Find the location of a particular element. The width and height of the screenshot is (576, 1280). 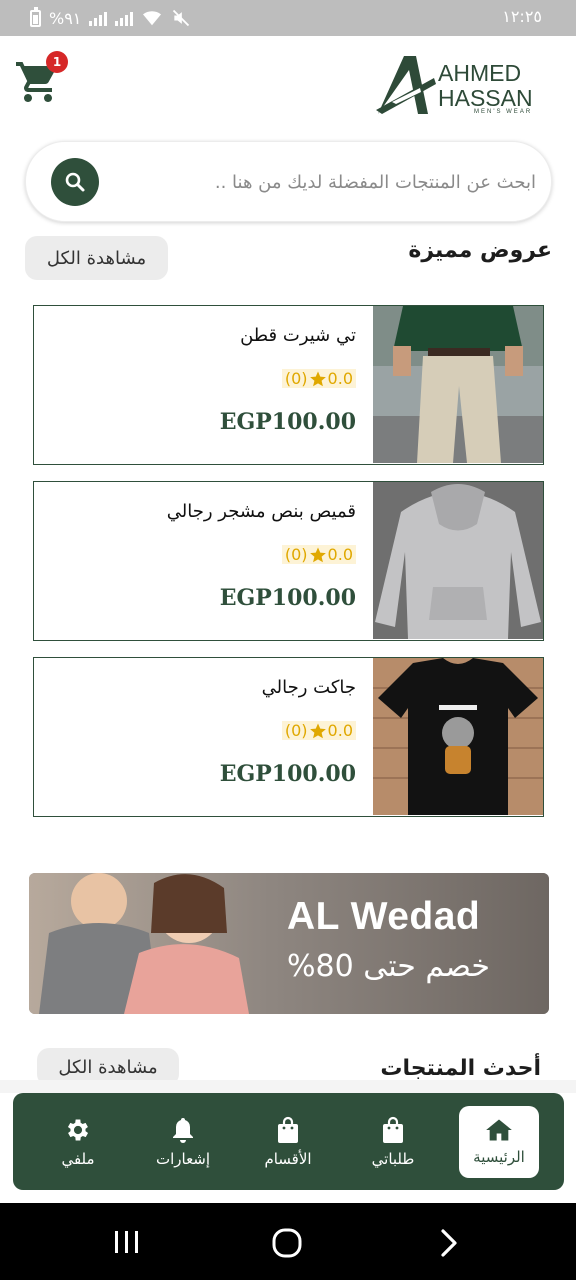

product-card: قميص بنص مشجر رجالي (0) 0.0 EGP100.00 is located at coordinates (288, 561).